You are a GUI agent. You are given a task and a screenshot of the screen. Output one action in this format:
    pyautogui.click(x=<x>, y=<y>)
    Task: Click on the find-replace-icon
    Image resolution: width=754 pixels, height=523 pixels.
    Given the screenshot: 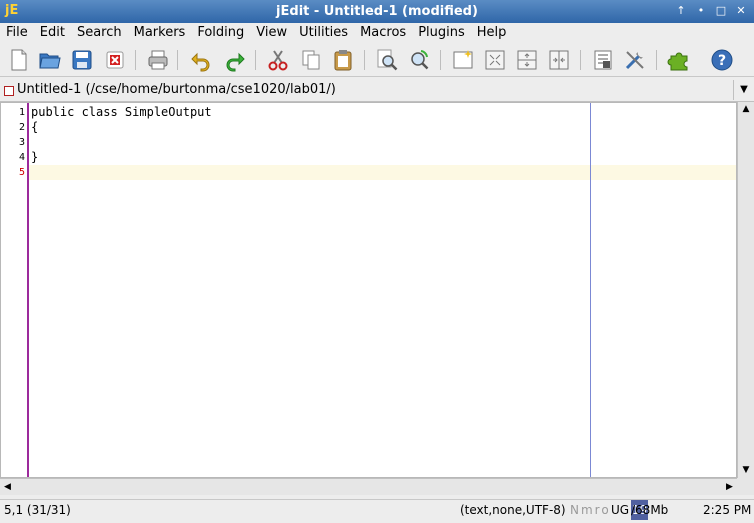 What is the action you would take?
    pyautogui.click(x=419, y=60)
    